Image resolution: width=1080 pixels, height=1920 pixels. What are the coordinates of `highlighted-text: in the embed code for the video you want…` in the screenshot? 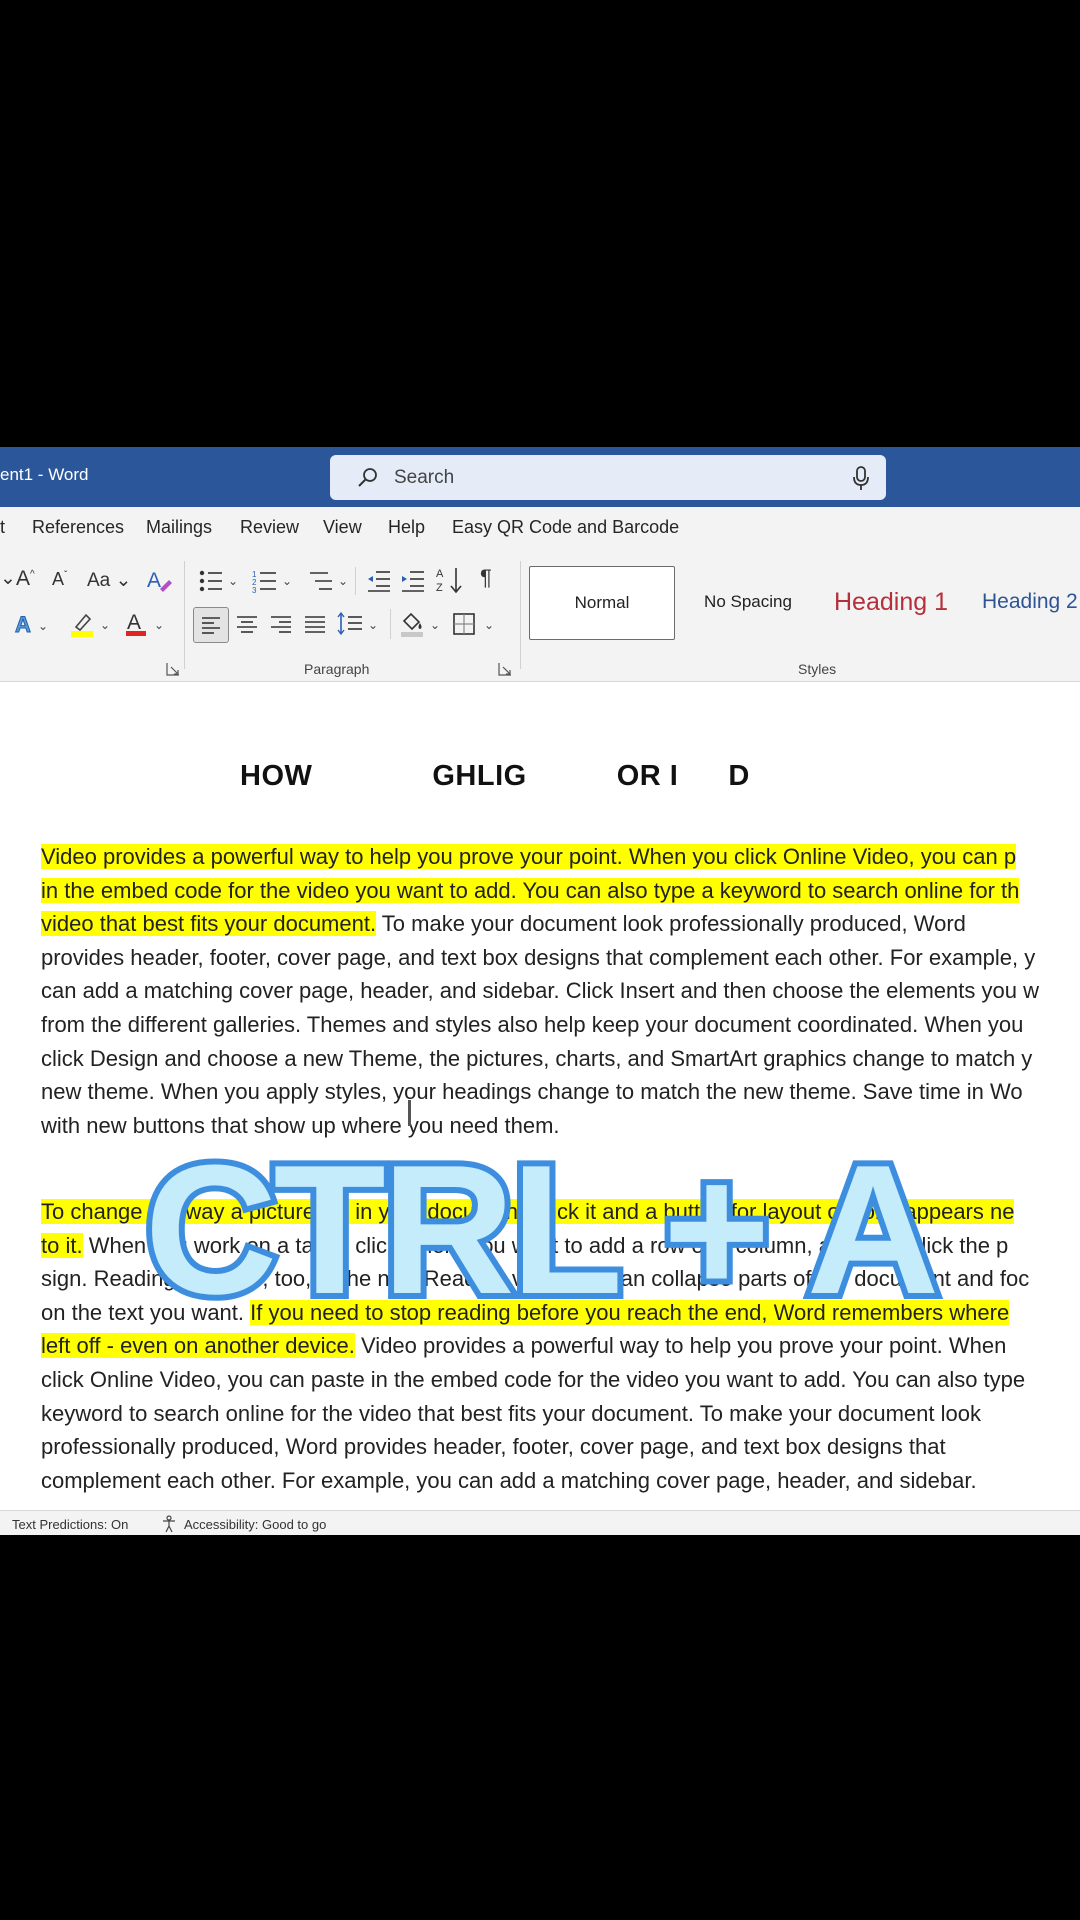 It's located at (530, 890).